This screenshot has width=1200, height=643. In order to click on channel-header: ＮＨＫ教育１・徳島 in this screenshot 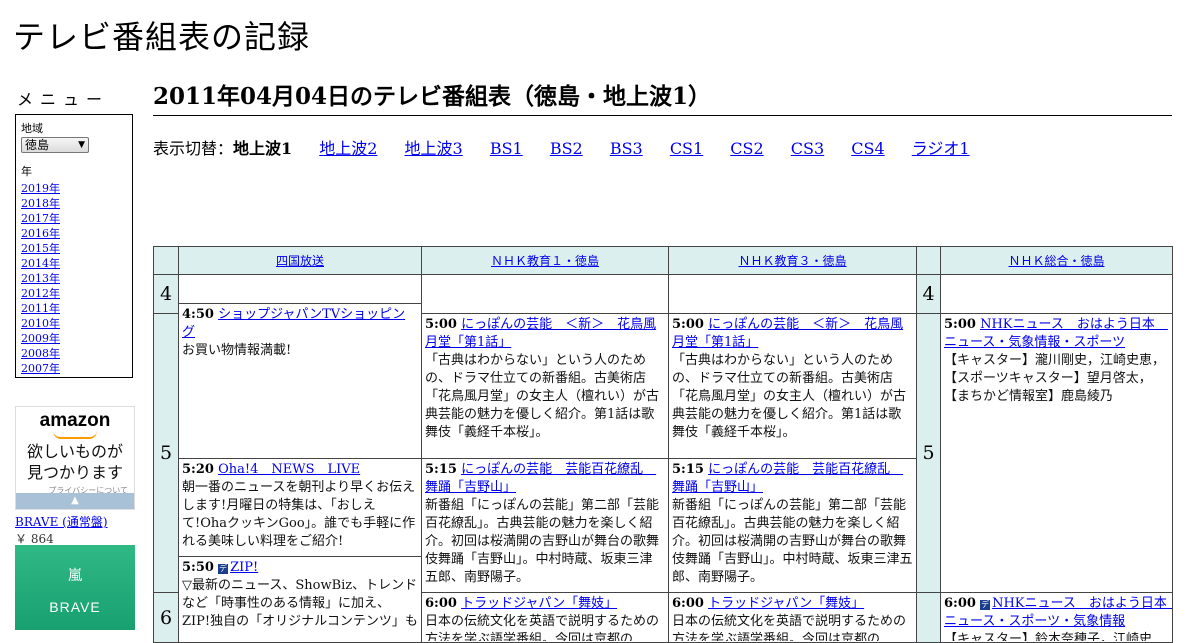, I will do `click(545, 260)`.